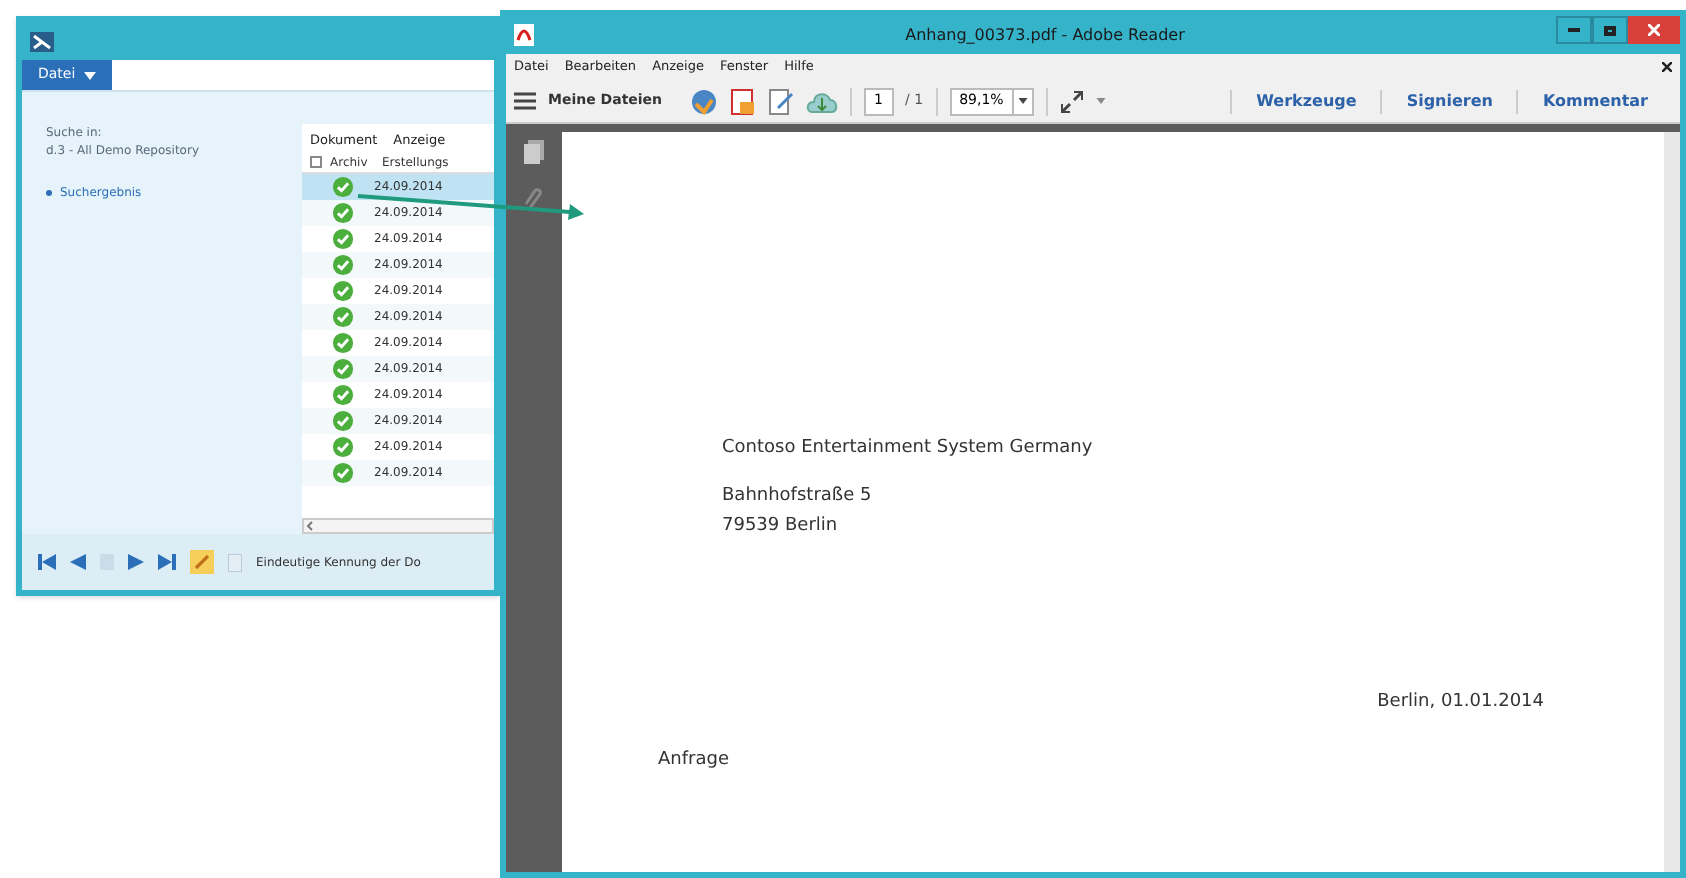 This screenshot has width=1686, height=878. What do you see at coordinates (316, 162) in the screenshot?
I see `select-all-checkbox` at bounding box center [316, 162].